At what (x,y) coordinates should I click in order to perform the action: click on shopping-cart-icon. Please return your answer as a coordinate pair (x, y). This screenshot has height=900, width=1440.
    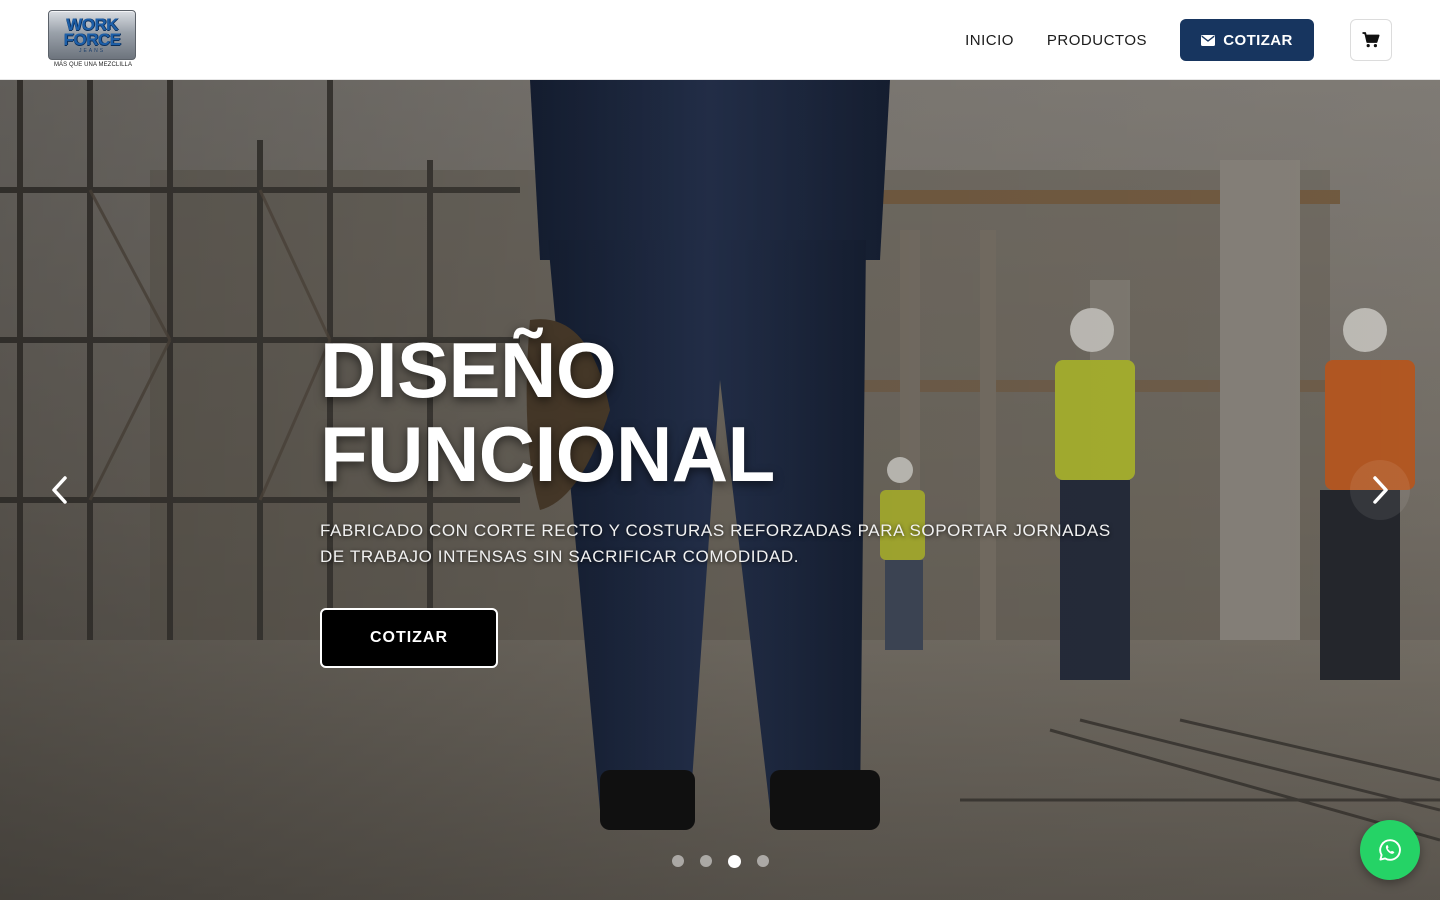
    Looking at the image, I should click on (1371, 40).